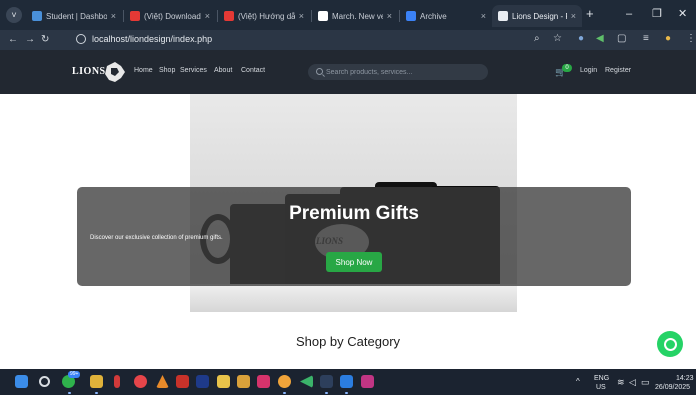  I want to click on cart-count-badge: 0, so click(567, 68).